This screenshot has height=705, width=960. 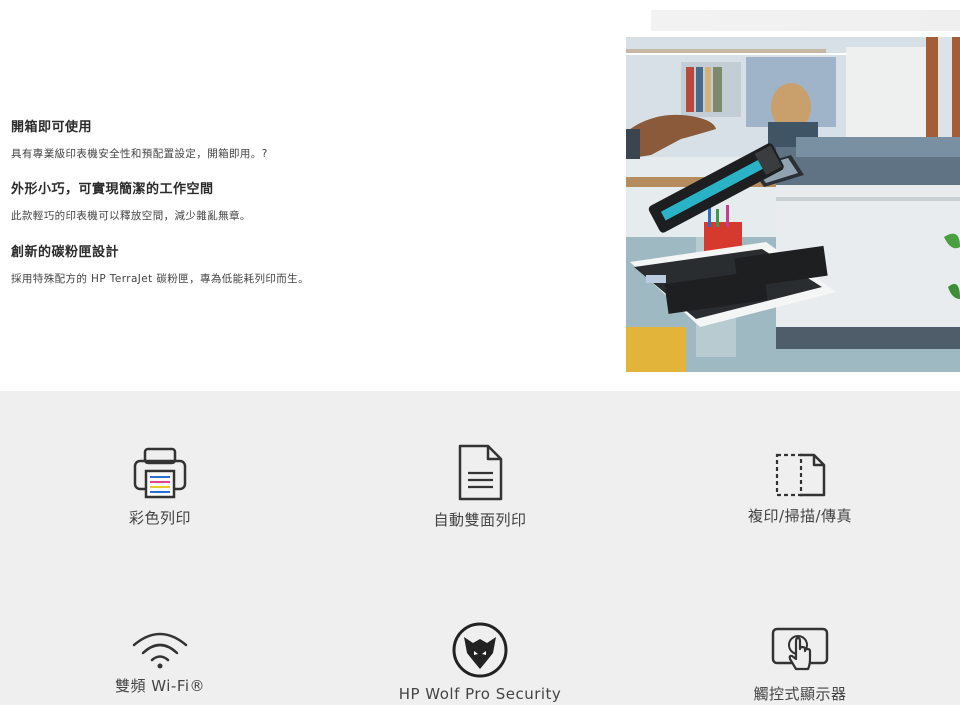 I want to click on feature-title: 開箱即可使用, so click(x=52, y=127).